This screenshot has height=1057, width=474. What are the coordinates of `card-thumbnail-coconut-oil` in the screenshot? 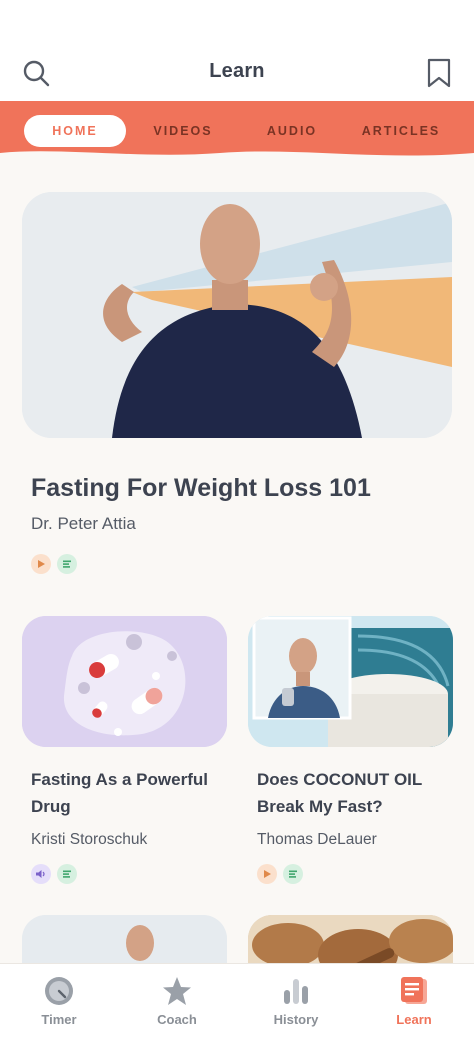 It's located at (350, 681).